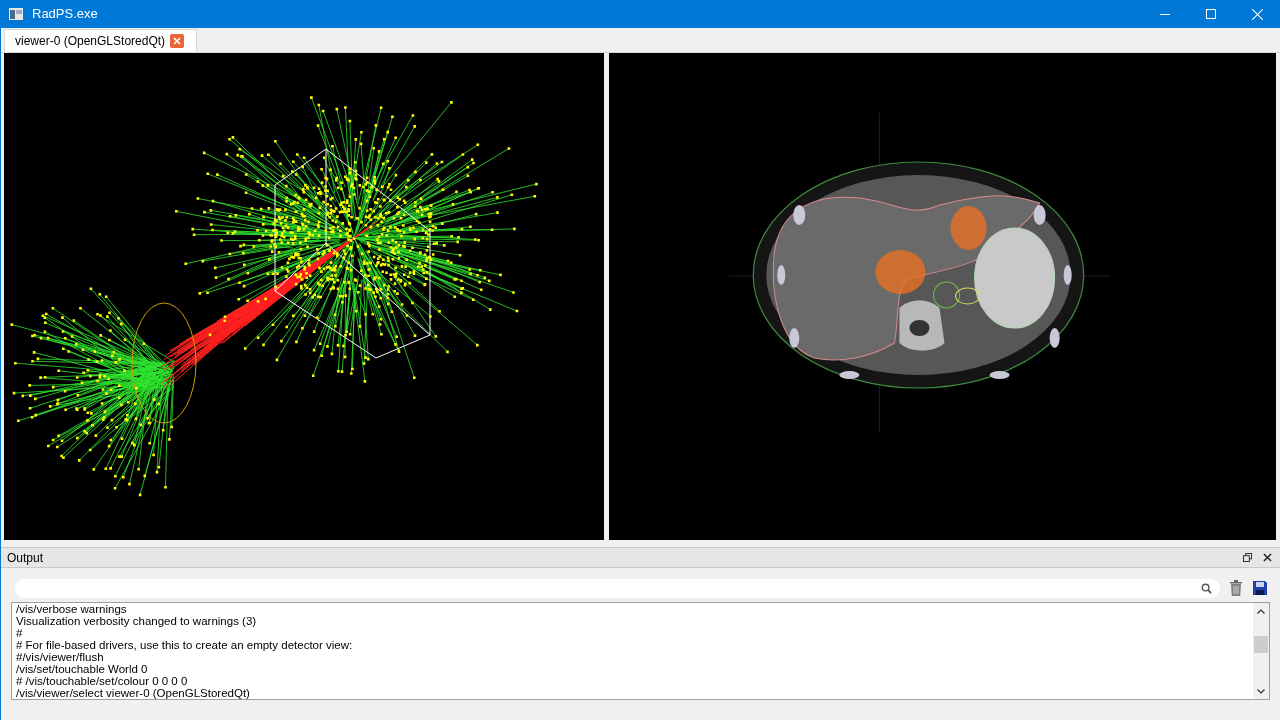 The width and height of the screenshot is (1280, 720). What do you see at coordinates (20, 633) in the screenshot?
I see `log-line: #` at bounding box center [20, 633].